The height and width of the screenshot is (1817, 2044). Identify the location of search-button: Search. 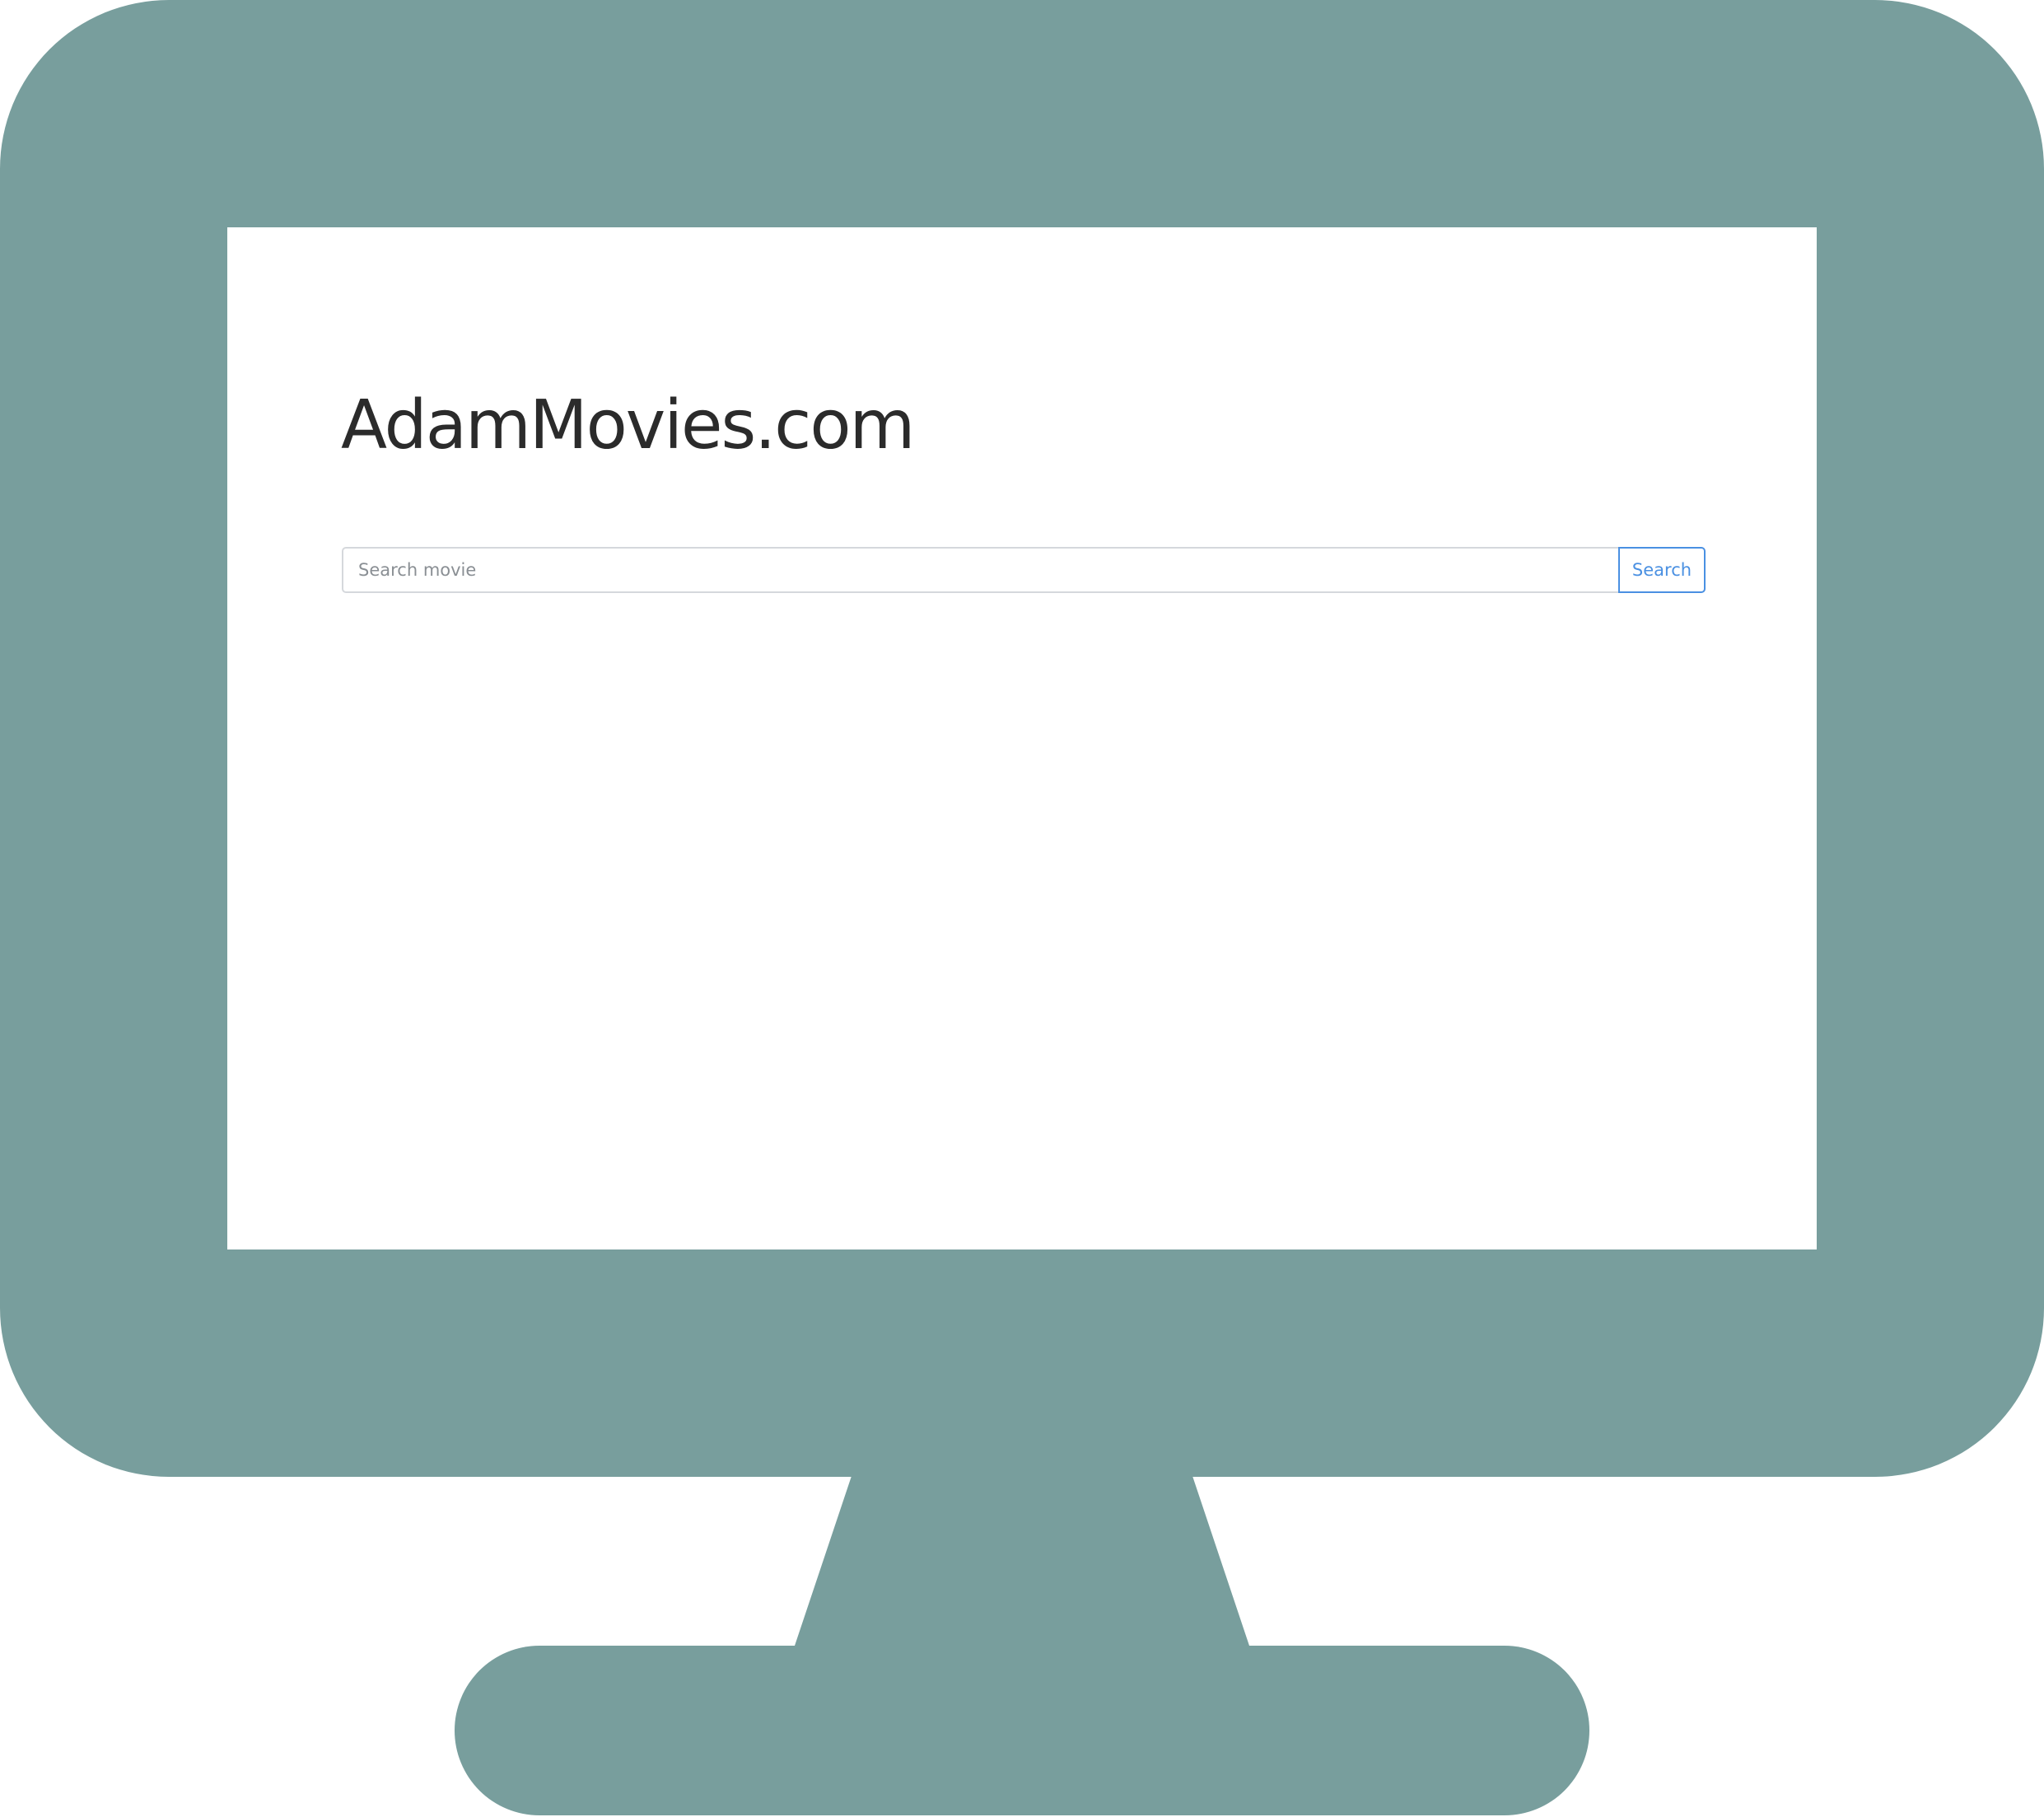
(1662, 570).